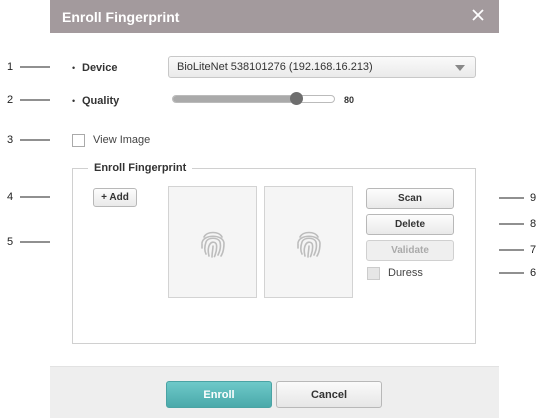 This screenshot has height=418, width=545. I want to click on cancel-button: Cancel, so click(329, 394).